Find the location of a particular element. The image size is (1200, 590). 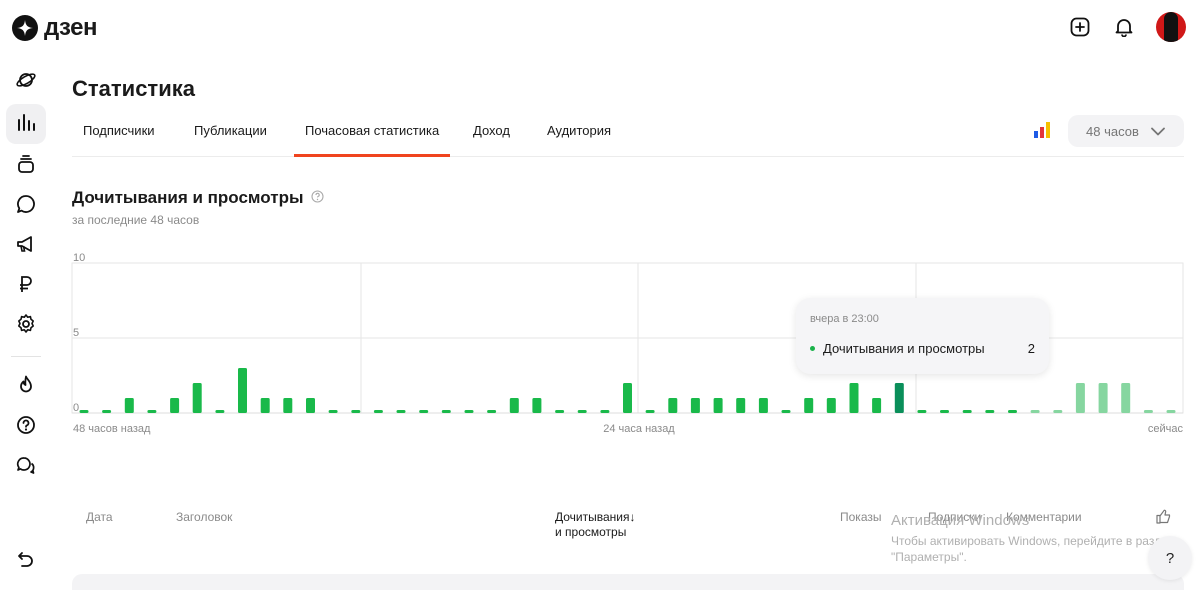

logo-text: дзен is located at coordinates (70, 27).